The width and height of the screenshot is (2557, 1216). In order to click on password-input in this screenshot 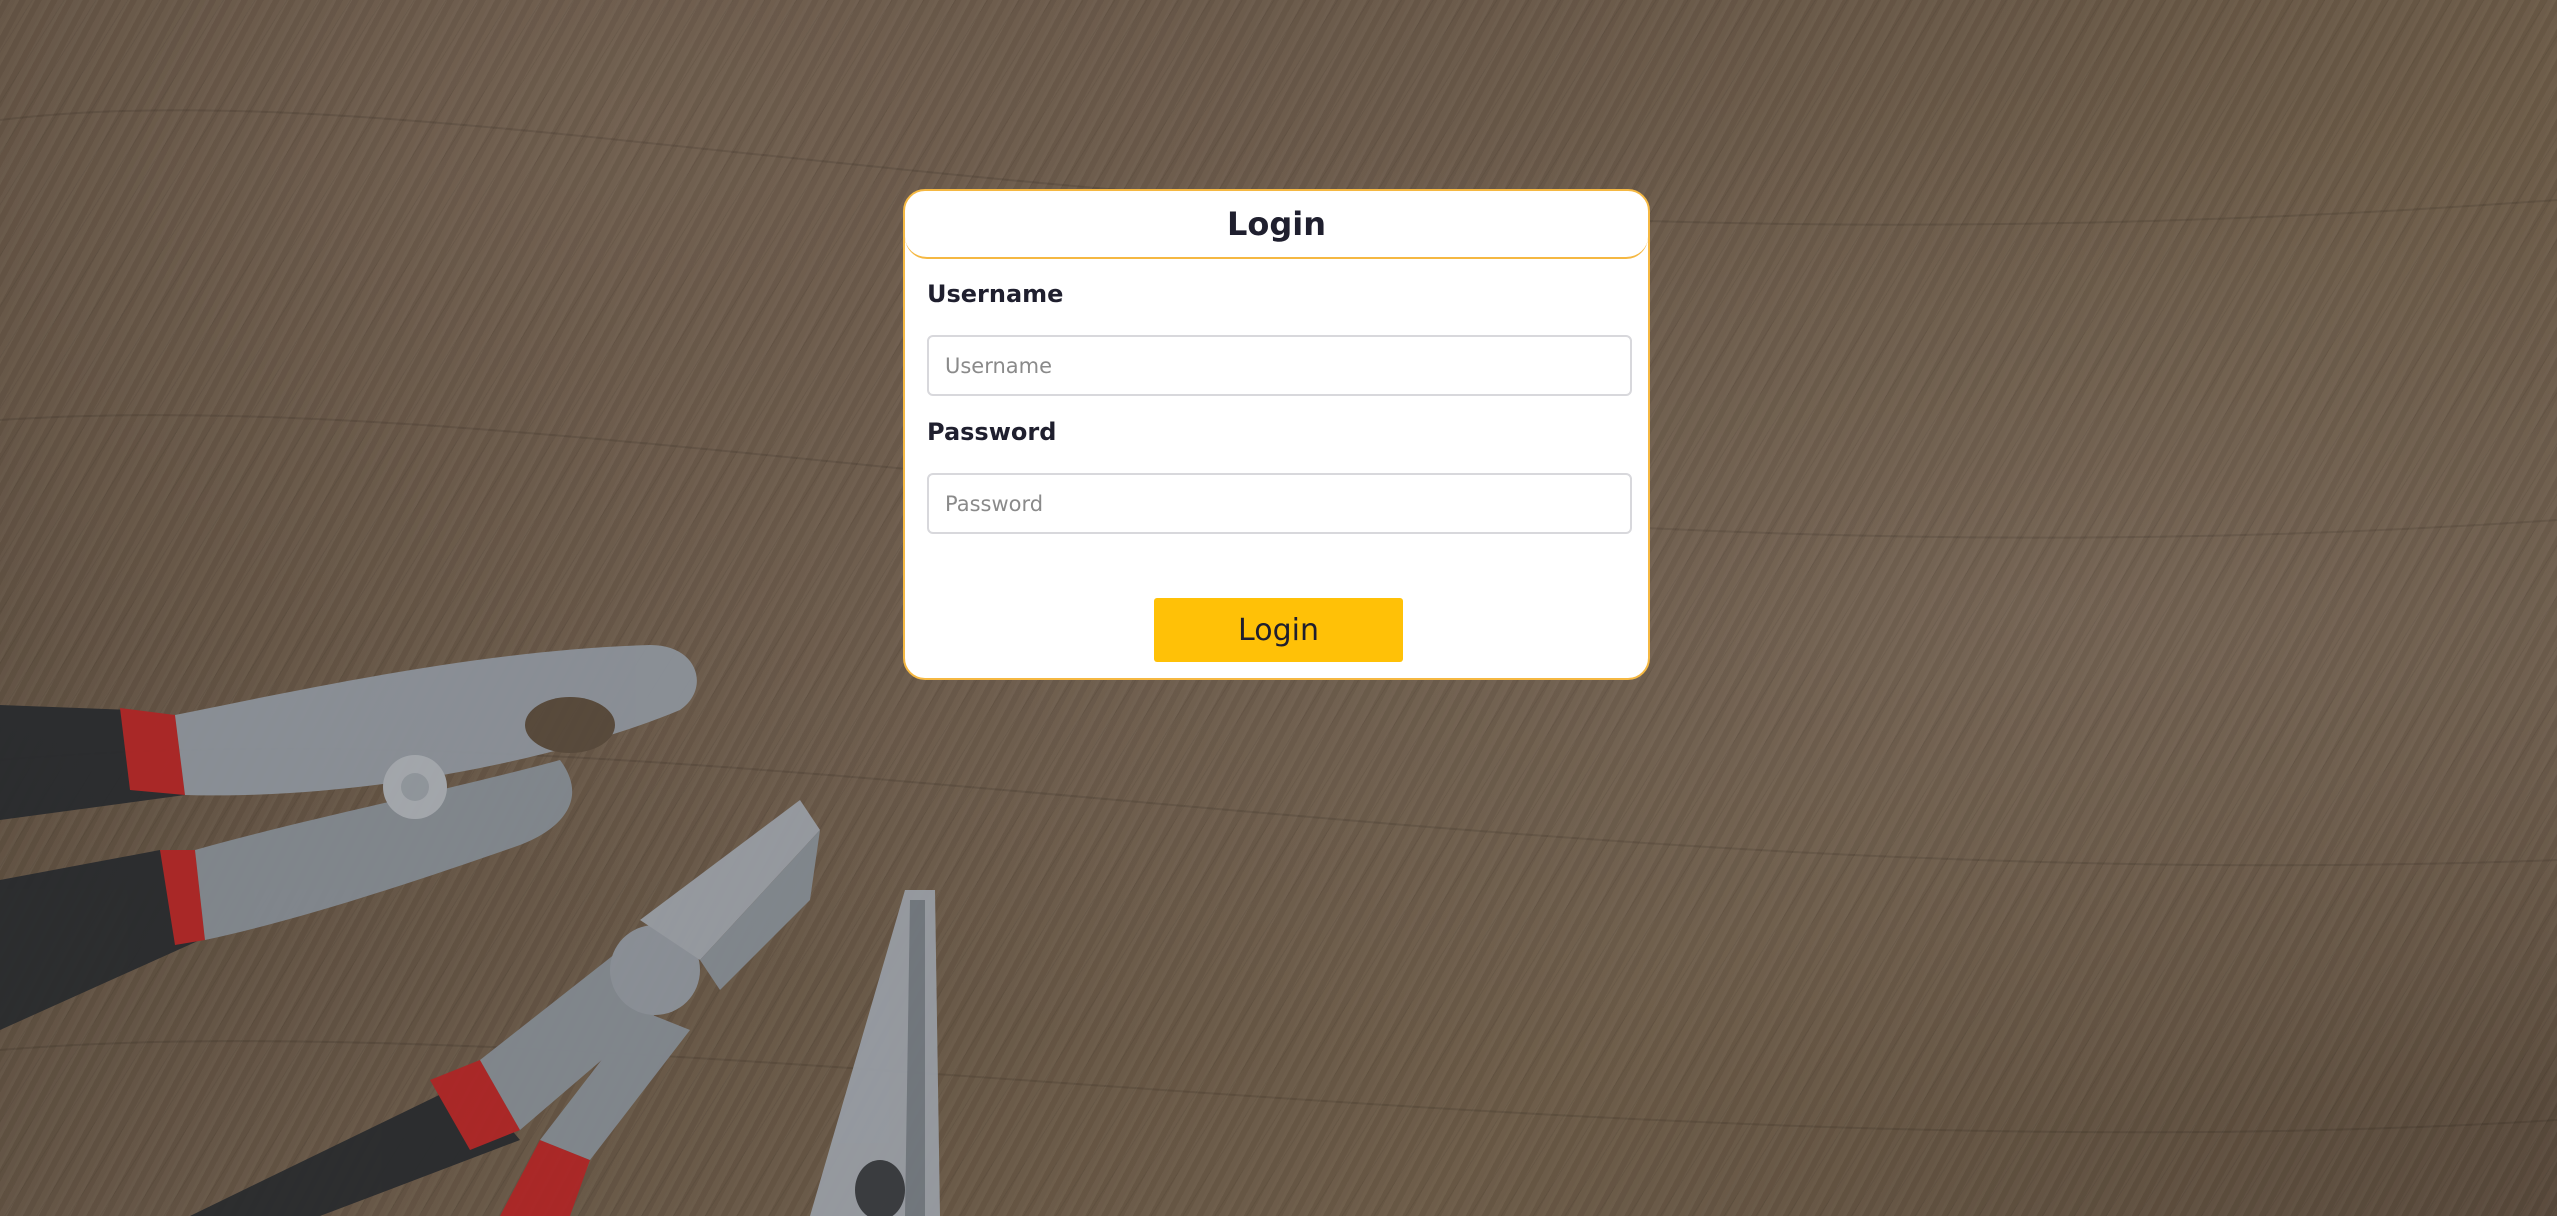, I will do `click(1279, 503)`.